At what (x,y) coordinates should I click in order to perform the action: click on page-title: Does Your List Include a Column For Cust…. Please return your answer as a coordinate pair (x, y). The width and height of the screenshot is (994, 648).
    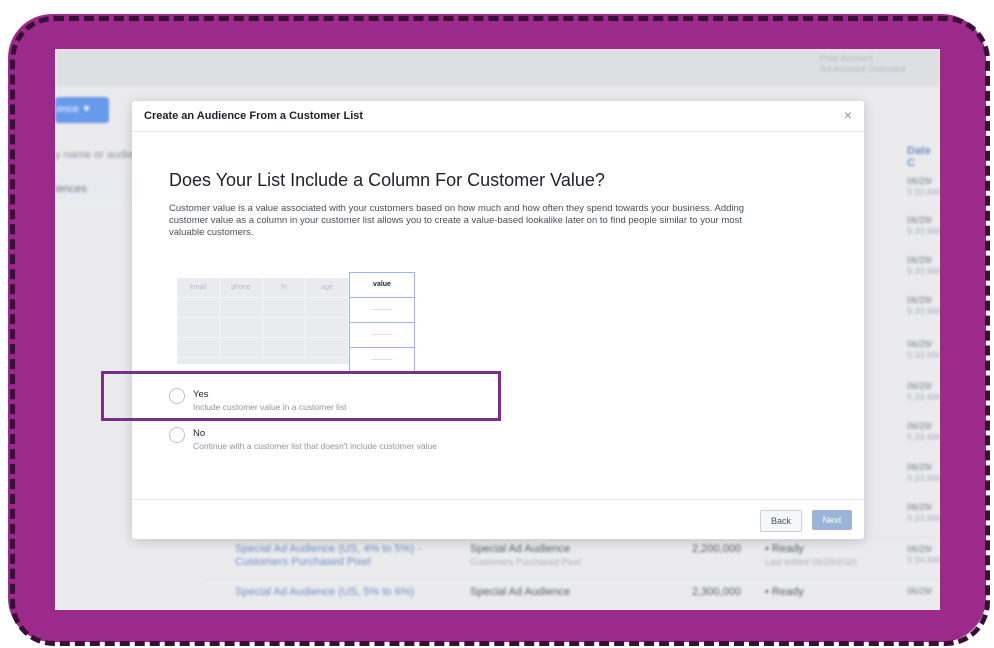
    Looking at the image, I should click on (387, 180).